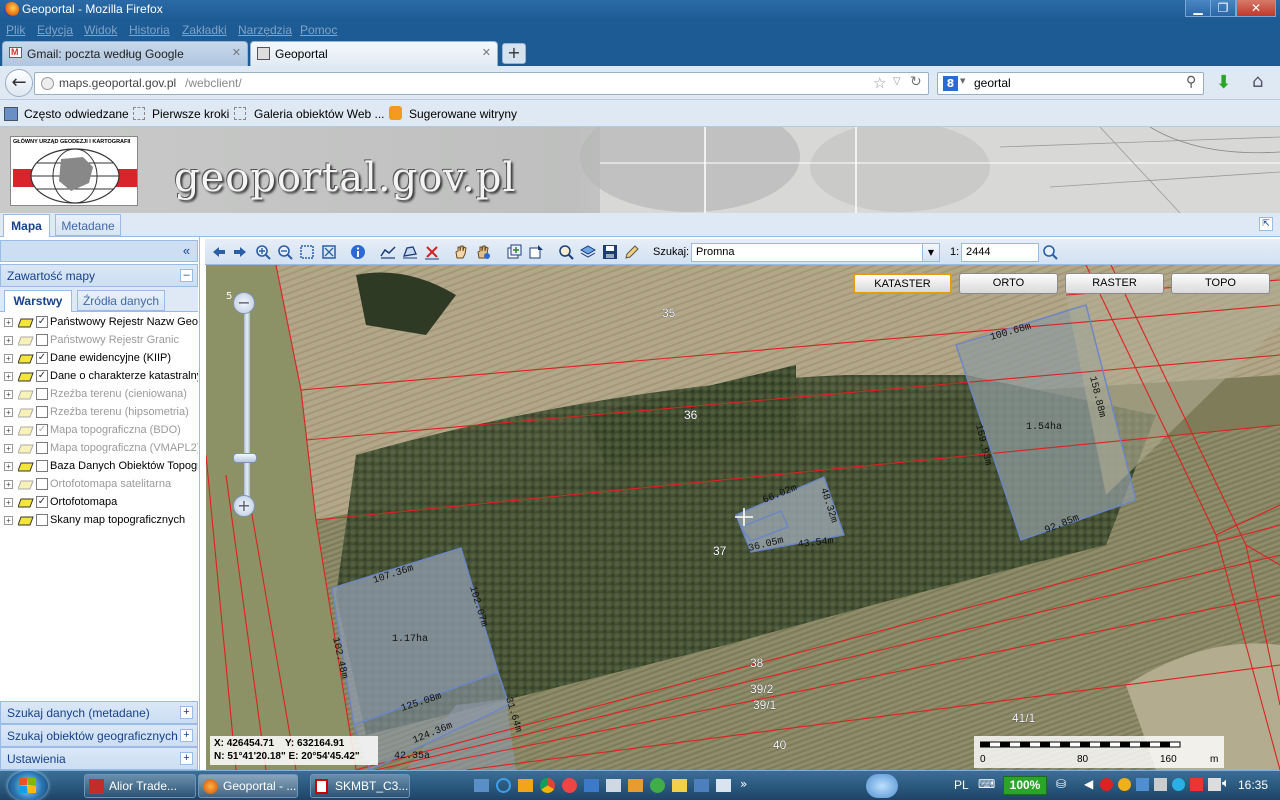  I want to click on search-dropdown-icon: ▼, so click(930, 252).